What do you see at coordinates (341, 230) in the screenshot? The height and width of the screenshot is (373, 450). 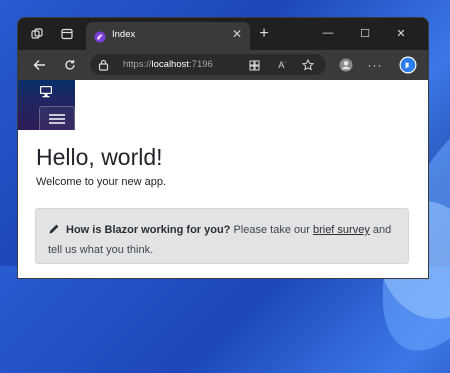 I see `survey-link: brief survey` at bounding box center [341, 230].